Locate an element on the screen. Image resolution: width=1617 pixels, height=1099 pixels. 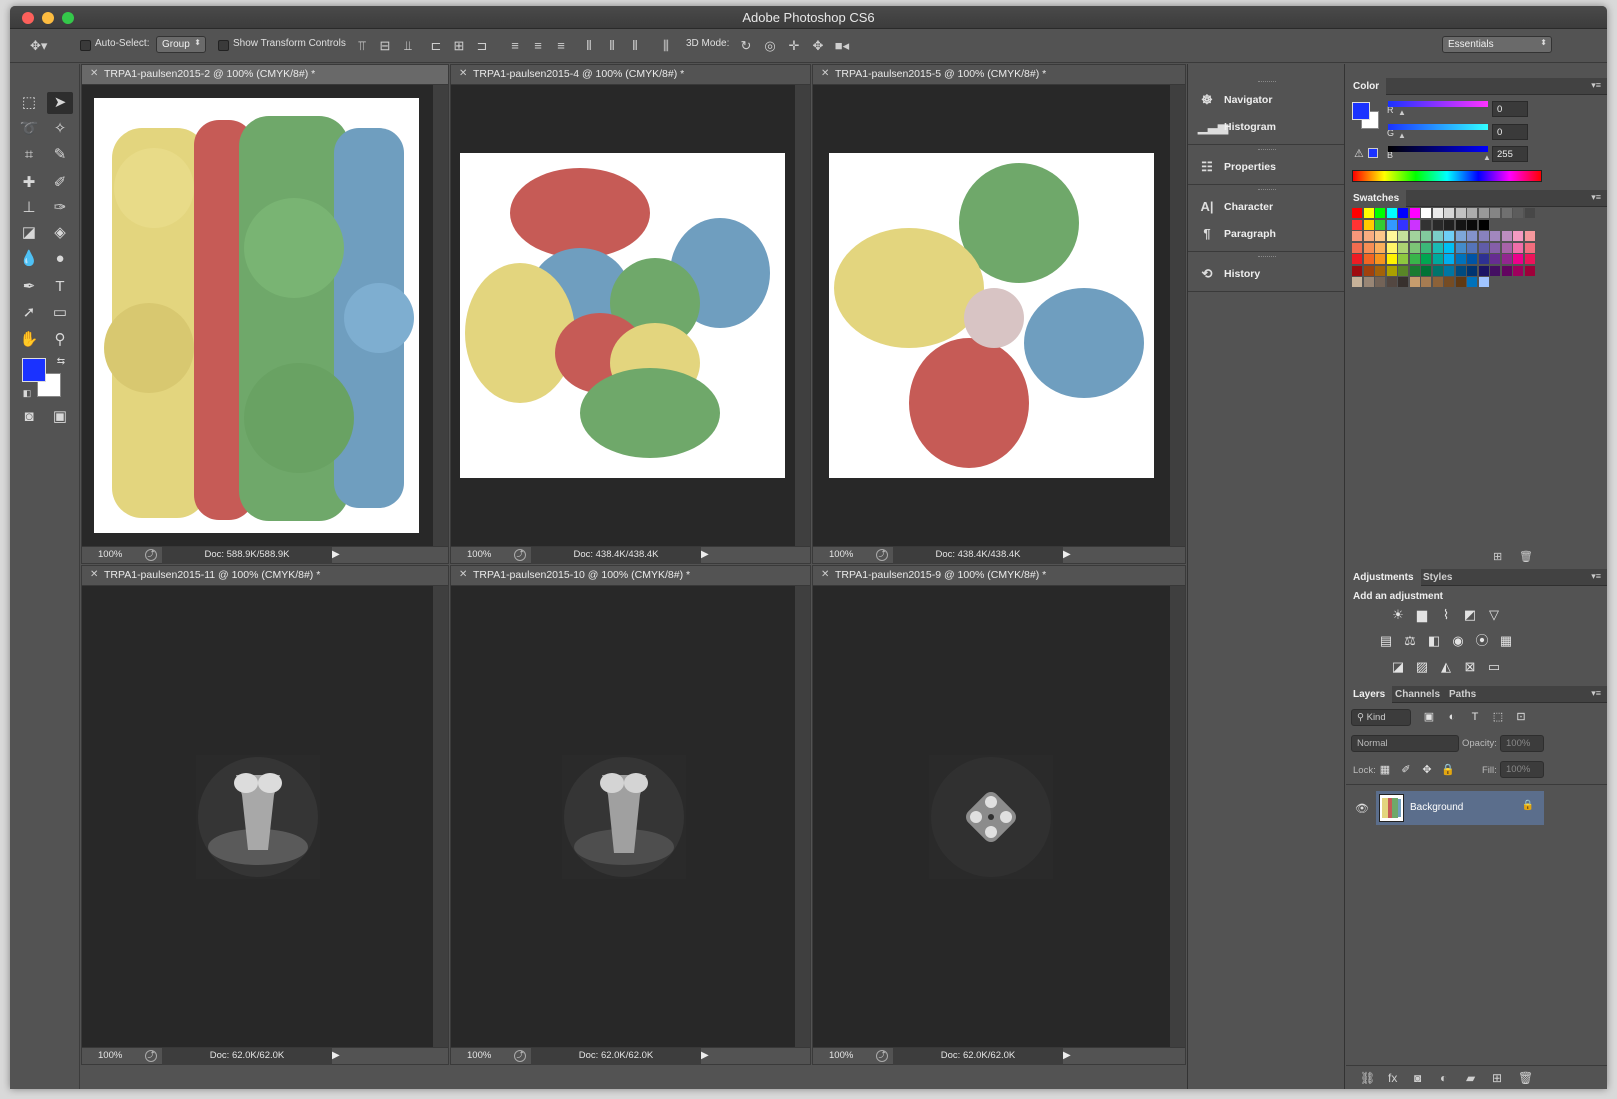
new-swatch-icon: ⊞ is located at coordinates (1497, 556).